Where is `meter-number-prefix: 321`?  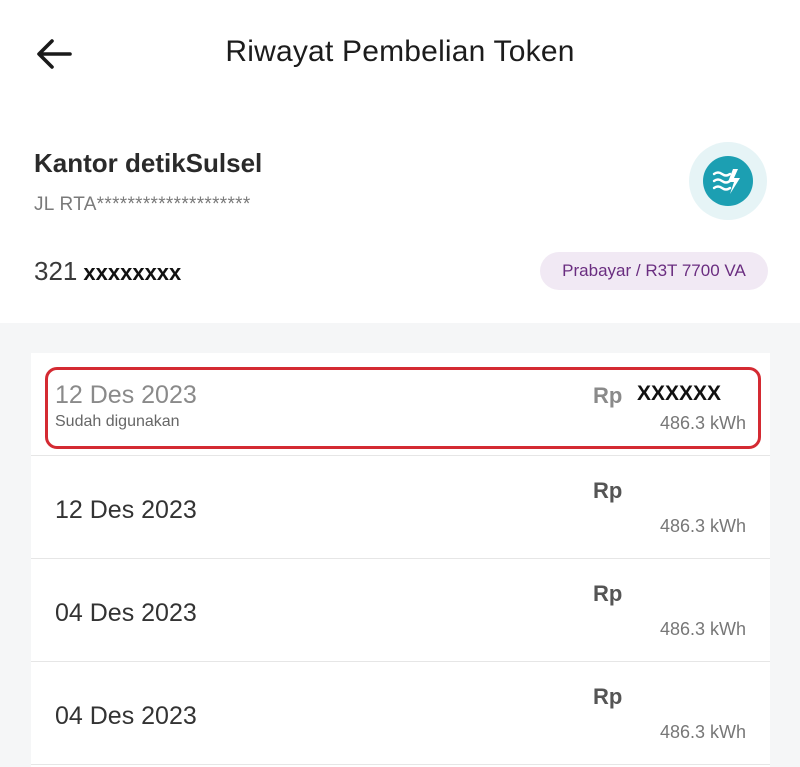
meter-number-prefix: 321 is located at coordinates (56, 271).